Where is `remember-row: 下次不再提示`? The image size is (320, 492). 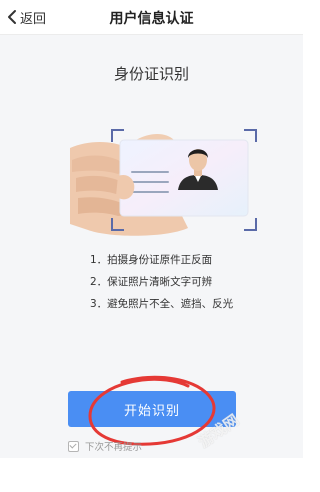 remember-row: 下次不再提示 is located at coordinates (105, 446).